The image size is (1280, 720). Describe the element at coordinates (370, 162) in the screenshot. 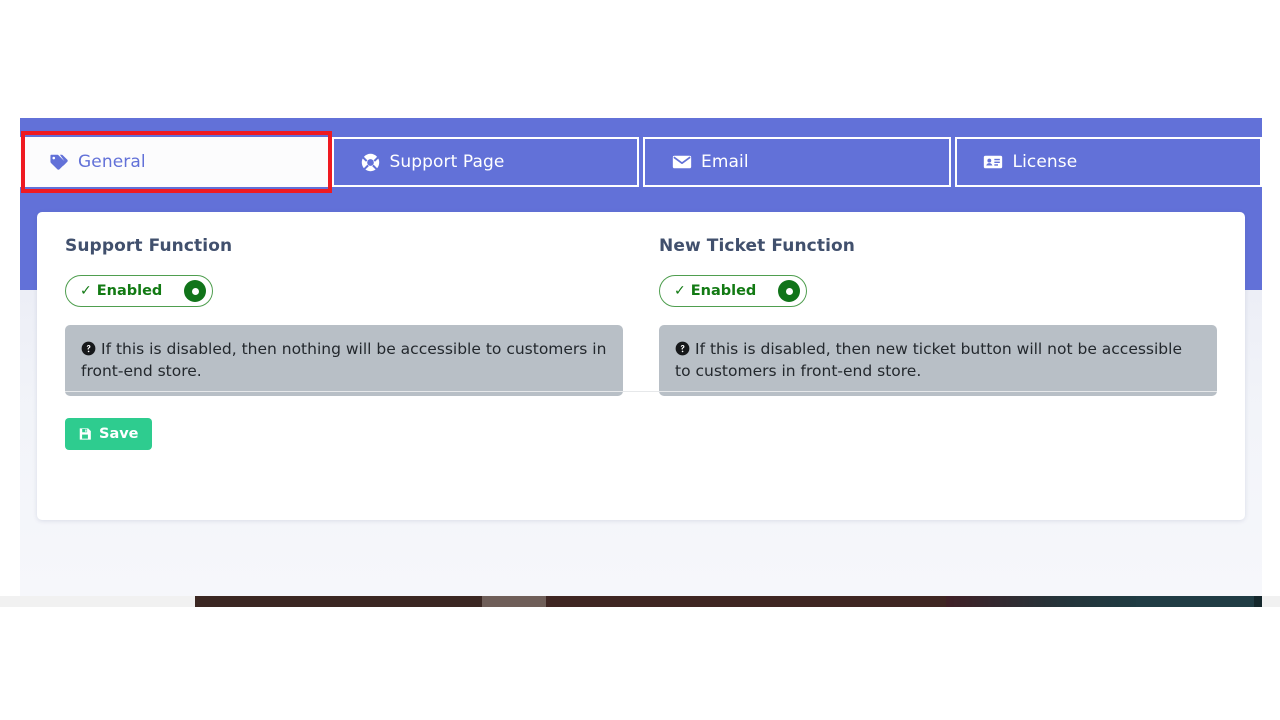

I see `lifering-icon` at that location.